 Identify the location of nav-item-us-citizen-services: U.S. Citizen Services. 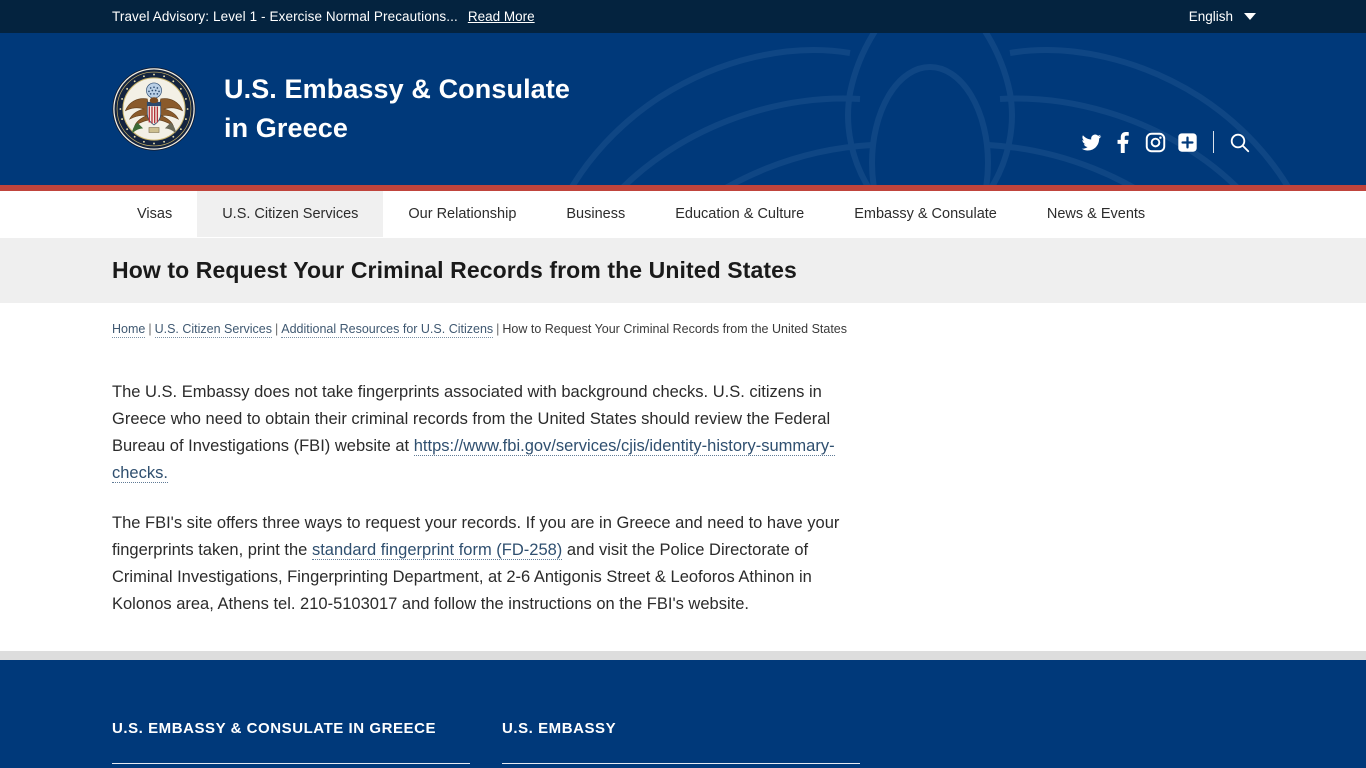
(290, 214).